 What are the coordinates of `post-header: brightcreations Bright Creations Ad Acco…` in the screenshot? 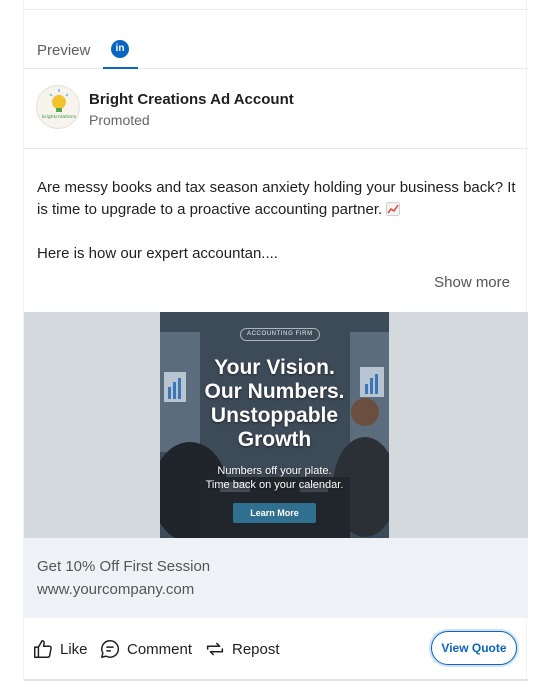 It's located at (276, 109).